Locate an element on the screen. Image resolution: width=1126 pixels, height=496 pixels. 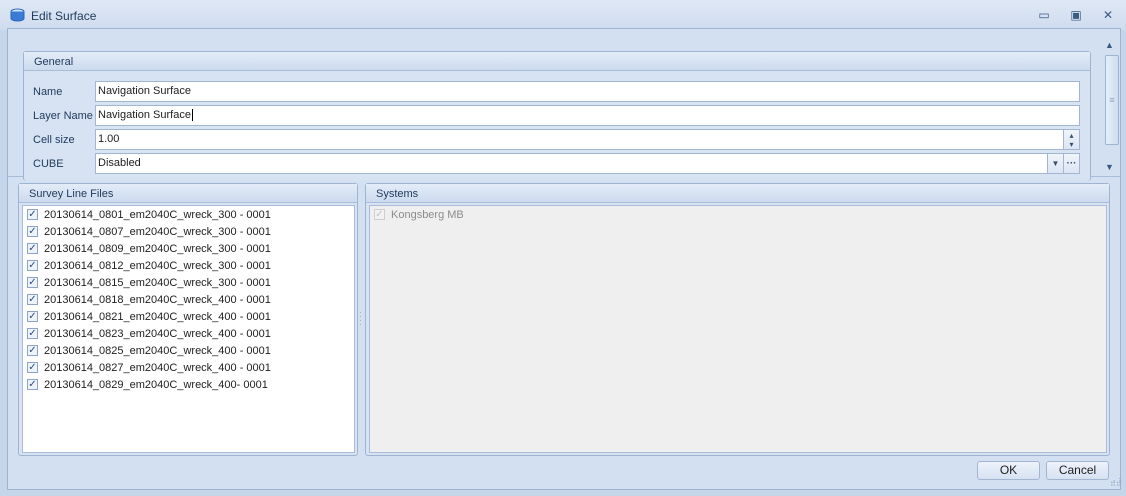
name-input: Navigation Surface is located at coordinates (587, 91).